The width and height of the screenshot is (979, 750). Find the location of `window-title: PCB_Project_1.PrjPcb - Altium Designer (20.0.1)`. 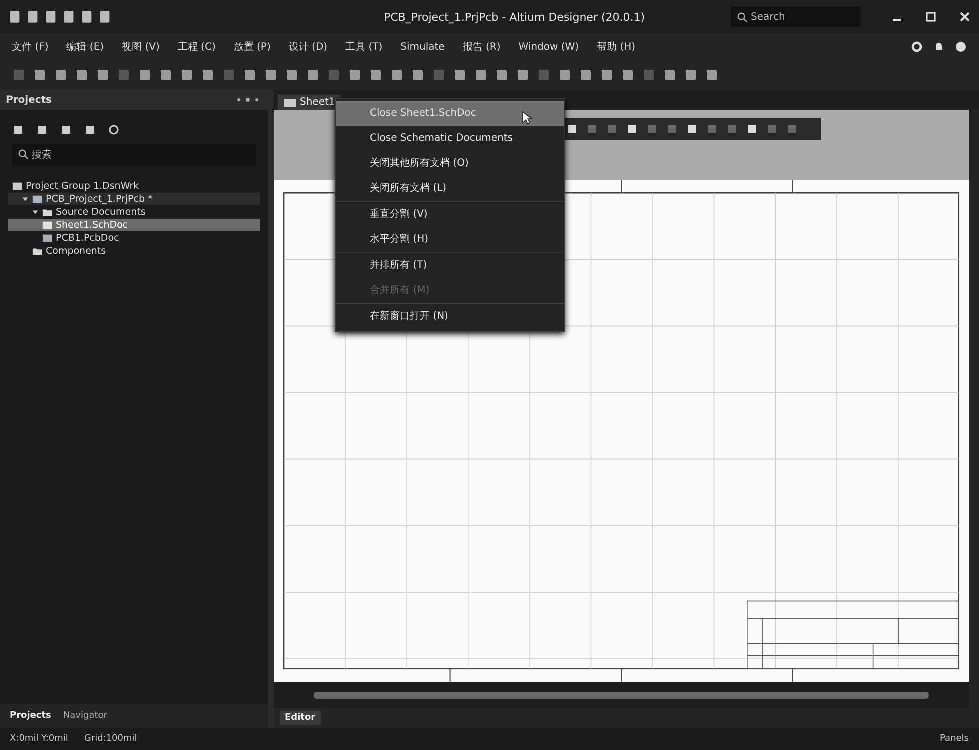

window-title: PCB_Project_1.PrjPcb - Altium Designer (20.0.1) is located at coordinates (514, 17).